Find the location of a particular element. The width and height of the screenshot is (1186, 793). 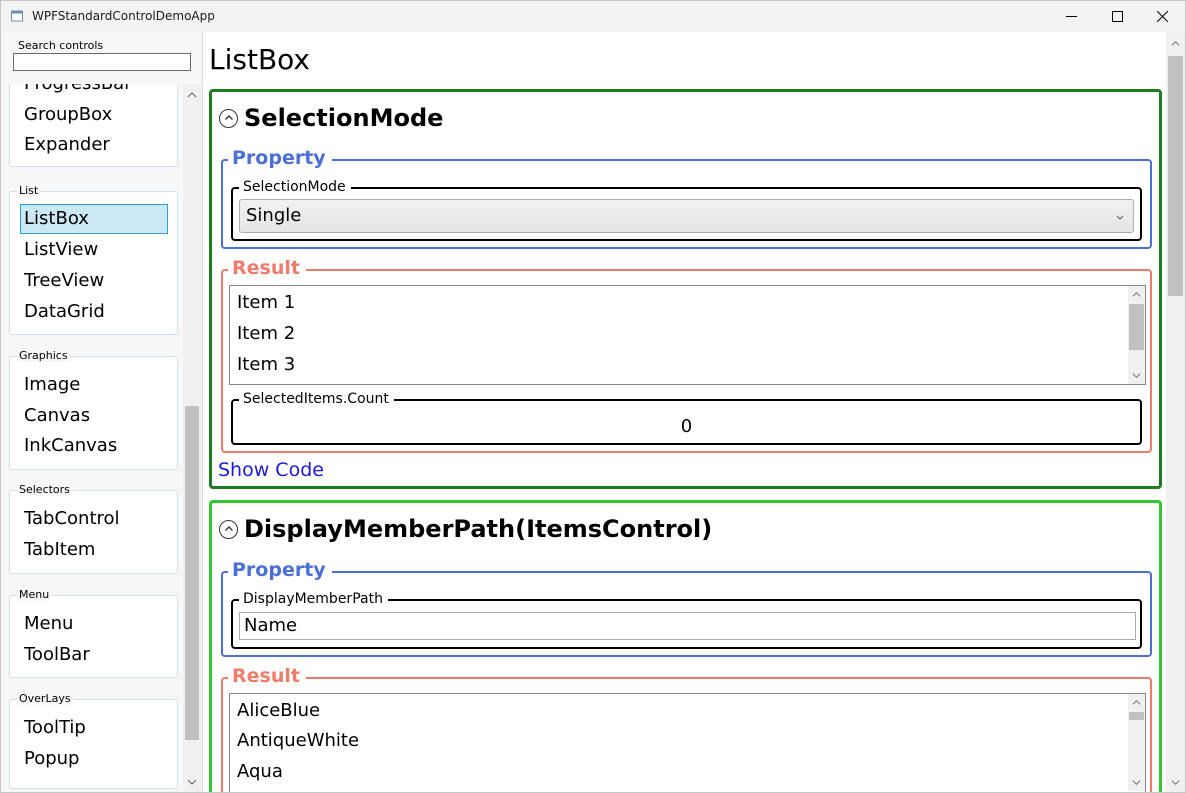

result-listbox: Item 1 Item 2 Item 3 is located at coordinates (687, 335).